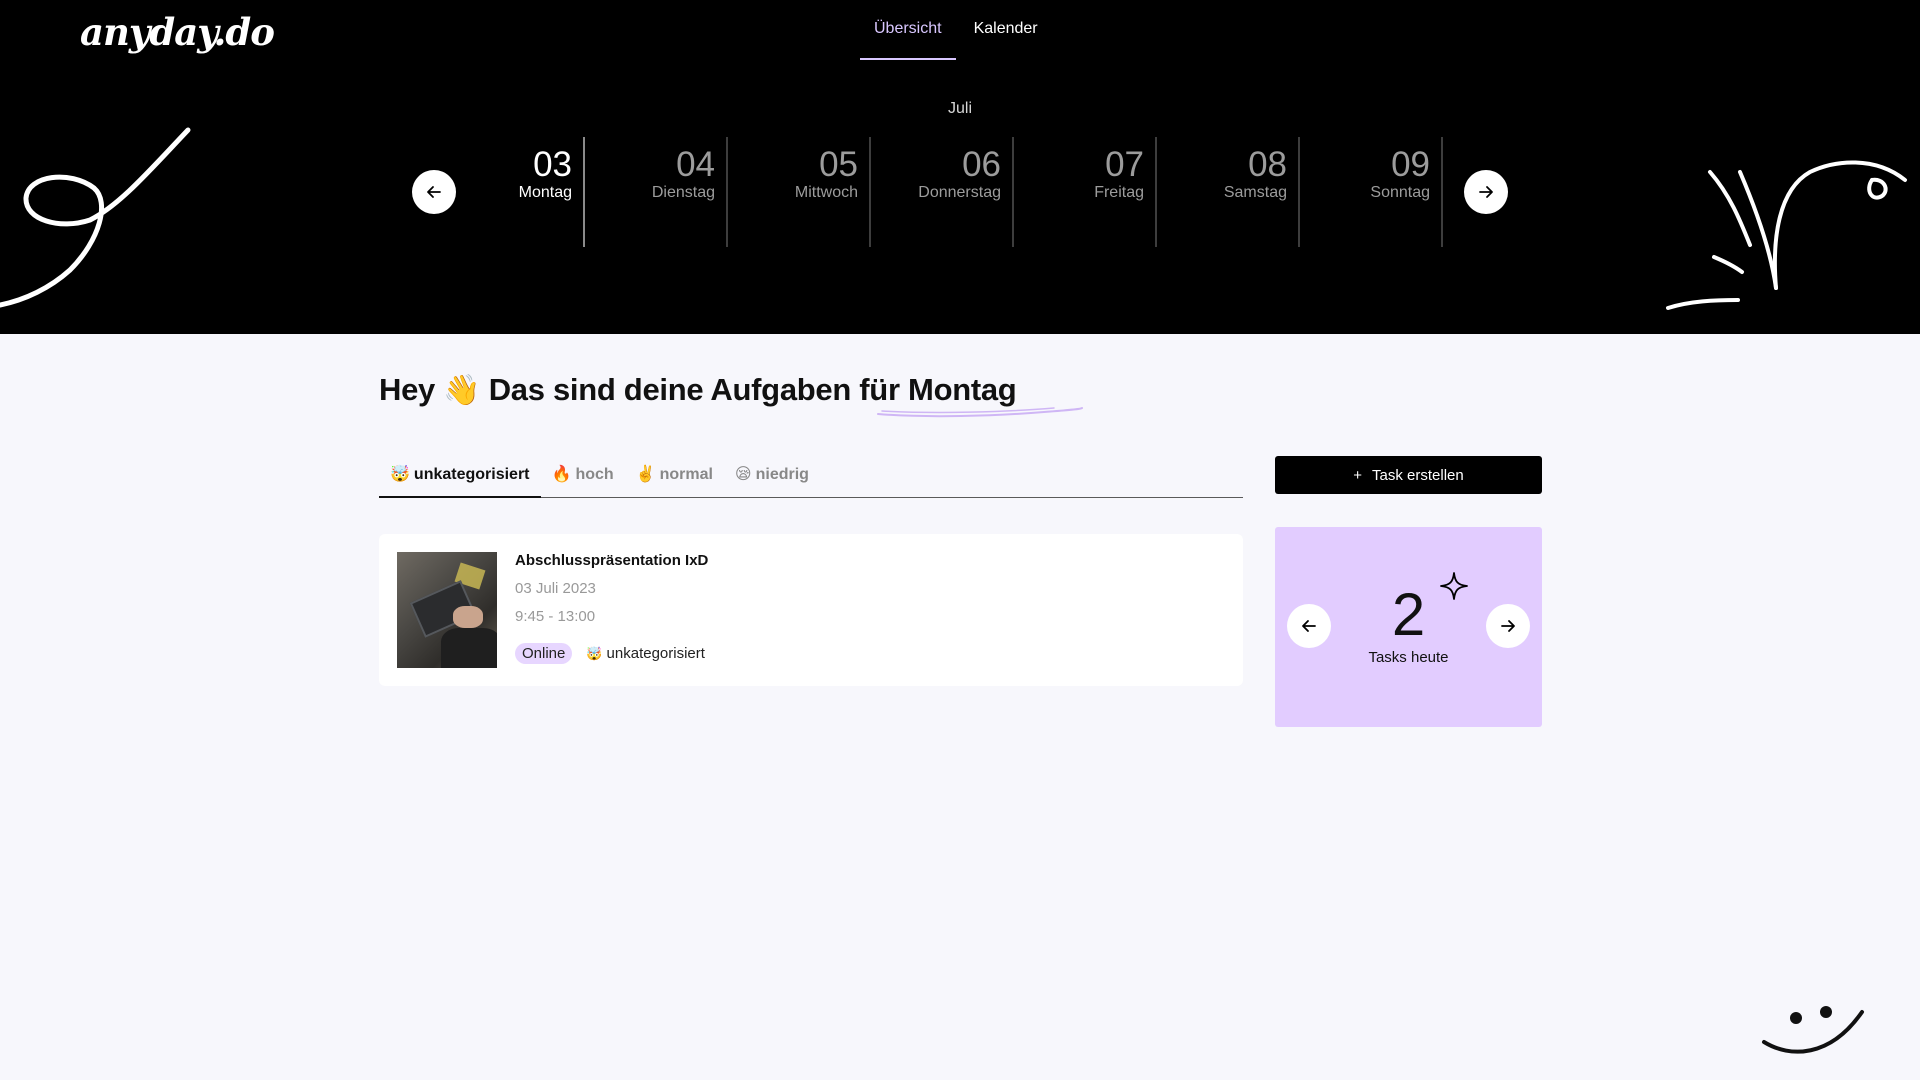 This screenshot has height=1080, width=1920. I want to click on headline-text: Das sind deine Aufgaben für, so click(694, 389).